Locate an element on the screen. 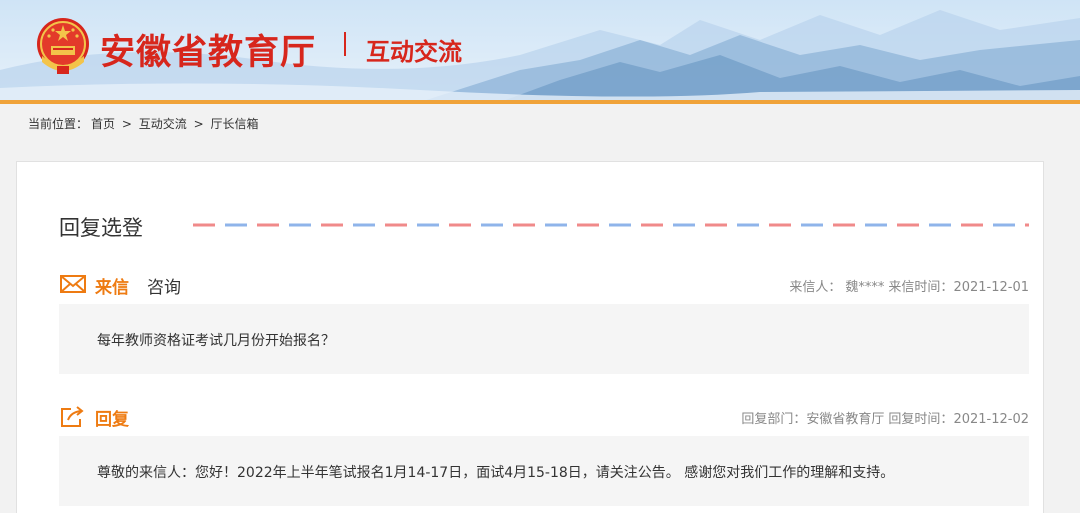 The height and width of the screenshot is (513, 1080). letter-tag: 来信 is located at coordinates (112, 288).